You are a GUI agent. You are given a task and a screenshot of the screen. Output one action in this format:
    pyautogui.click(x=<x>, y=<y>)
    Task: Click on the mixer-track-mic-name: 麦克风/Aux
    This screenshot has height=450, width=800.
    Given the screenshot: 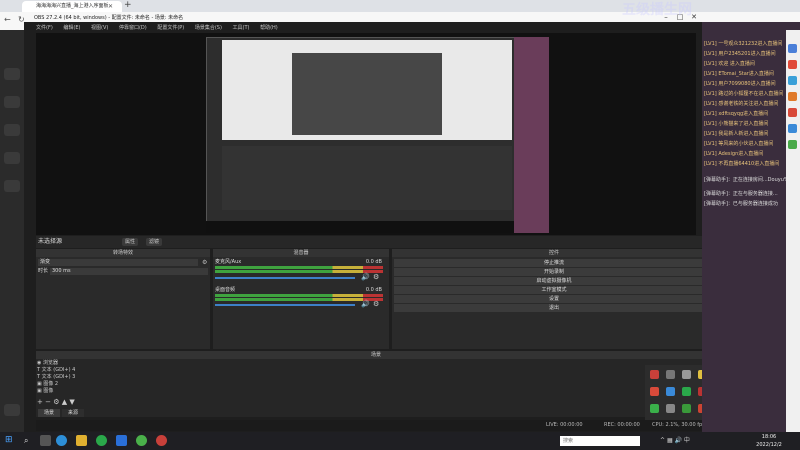 What is the action you would take?
    pyautogui.click(x=228, y=262)
    